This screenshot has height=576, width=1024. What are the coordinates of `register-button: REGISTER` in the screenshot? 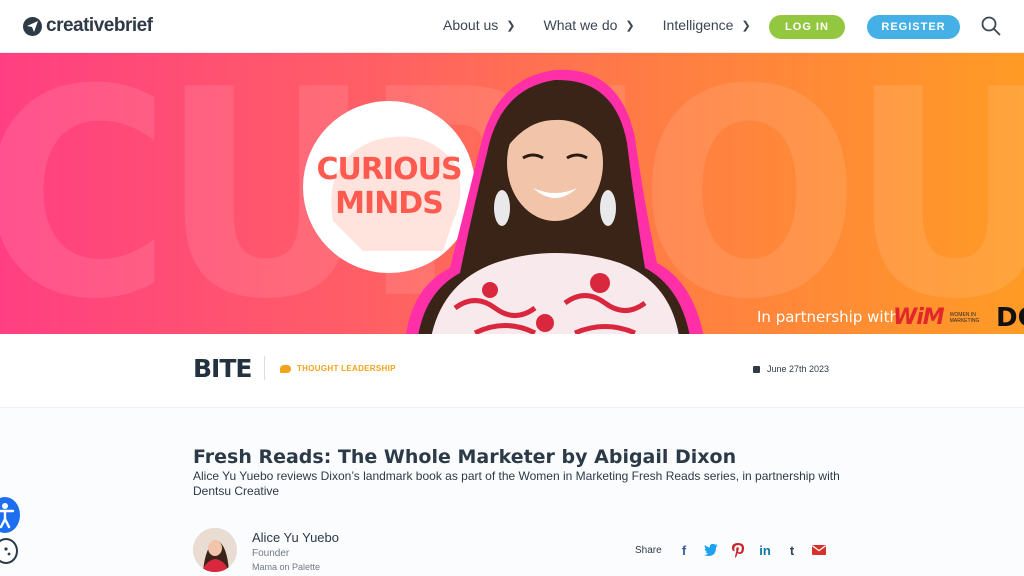 It's located at (913, 27).